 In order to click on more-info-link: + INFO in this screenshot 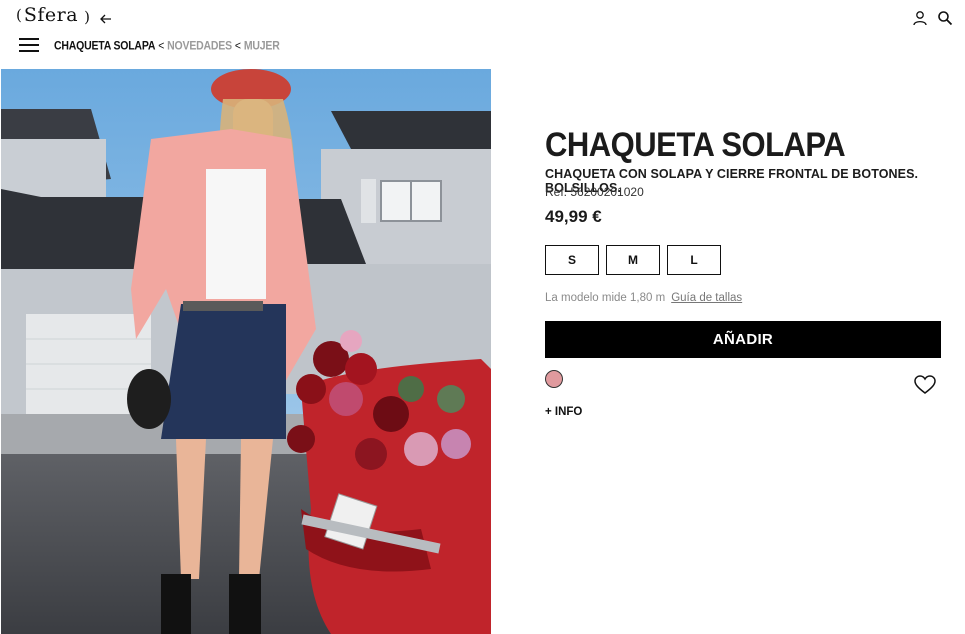, I will do `click(563, 412)`.